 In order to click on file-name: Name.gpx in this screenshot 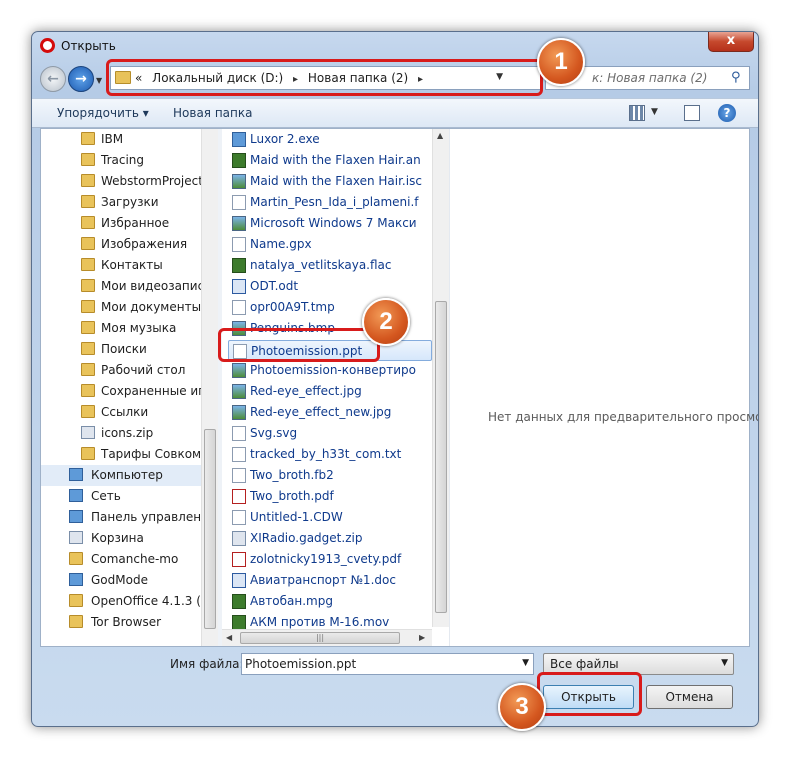, I will do `click(281, 244)`.